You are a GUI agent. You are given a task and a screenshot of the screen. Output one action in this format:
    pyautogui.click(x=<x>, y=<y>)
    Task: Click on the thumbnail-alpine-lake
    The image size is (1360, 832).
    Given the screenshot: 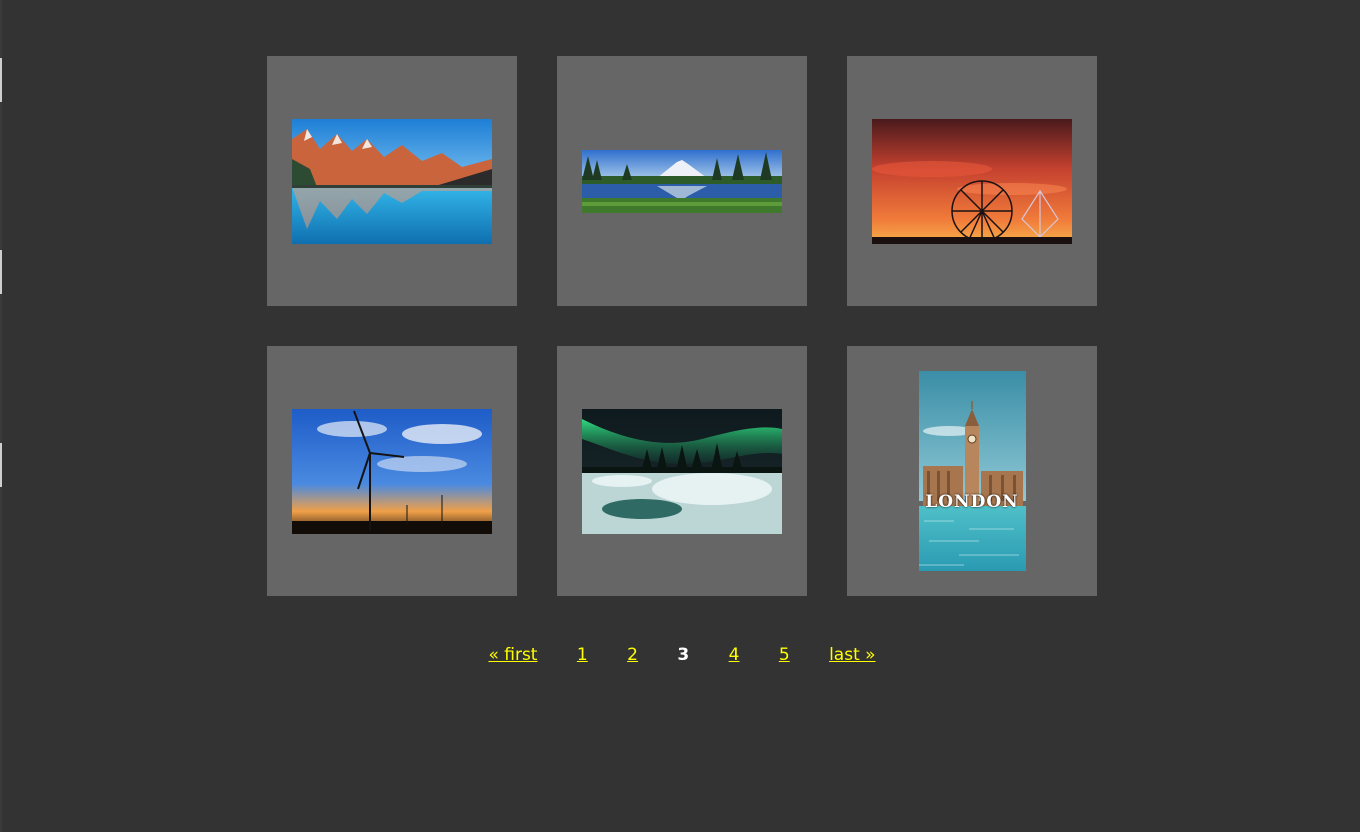 What is the action you would take?
    pyautogui.click(x=682, y=181)
    